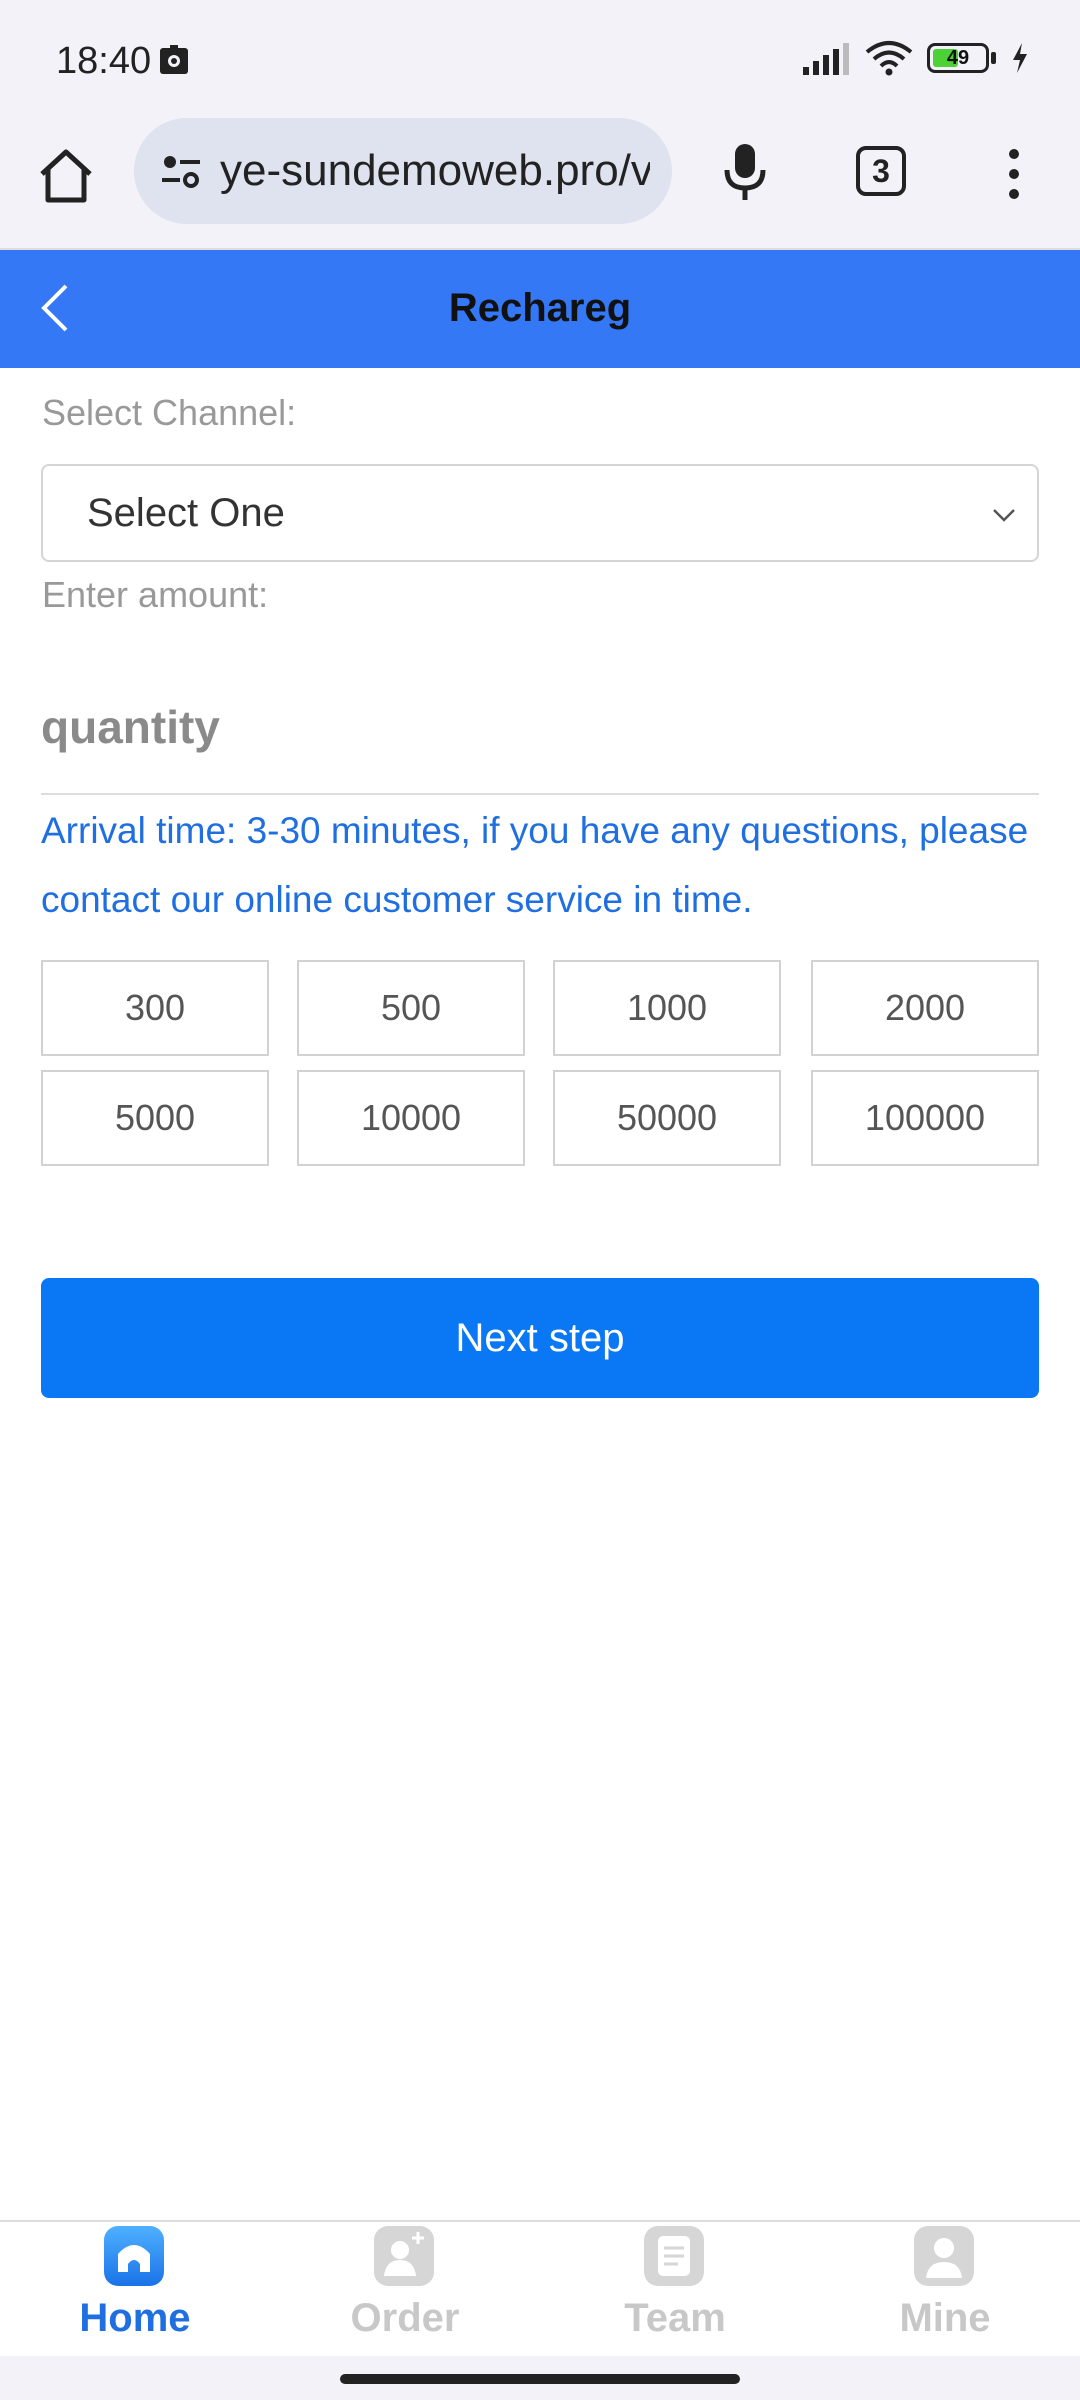  I want to click on gesture-handle, so click(540, 2379).